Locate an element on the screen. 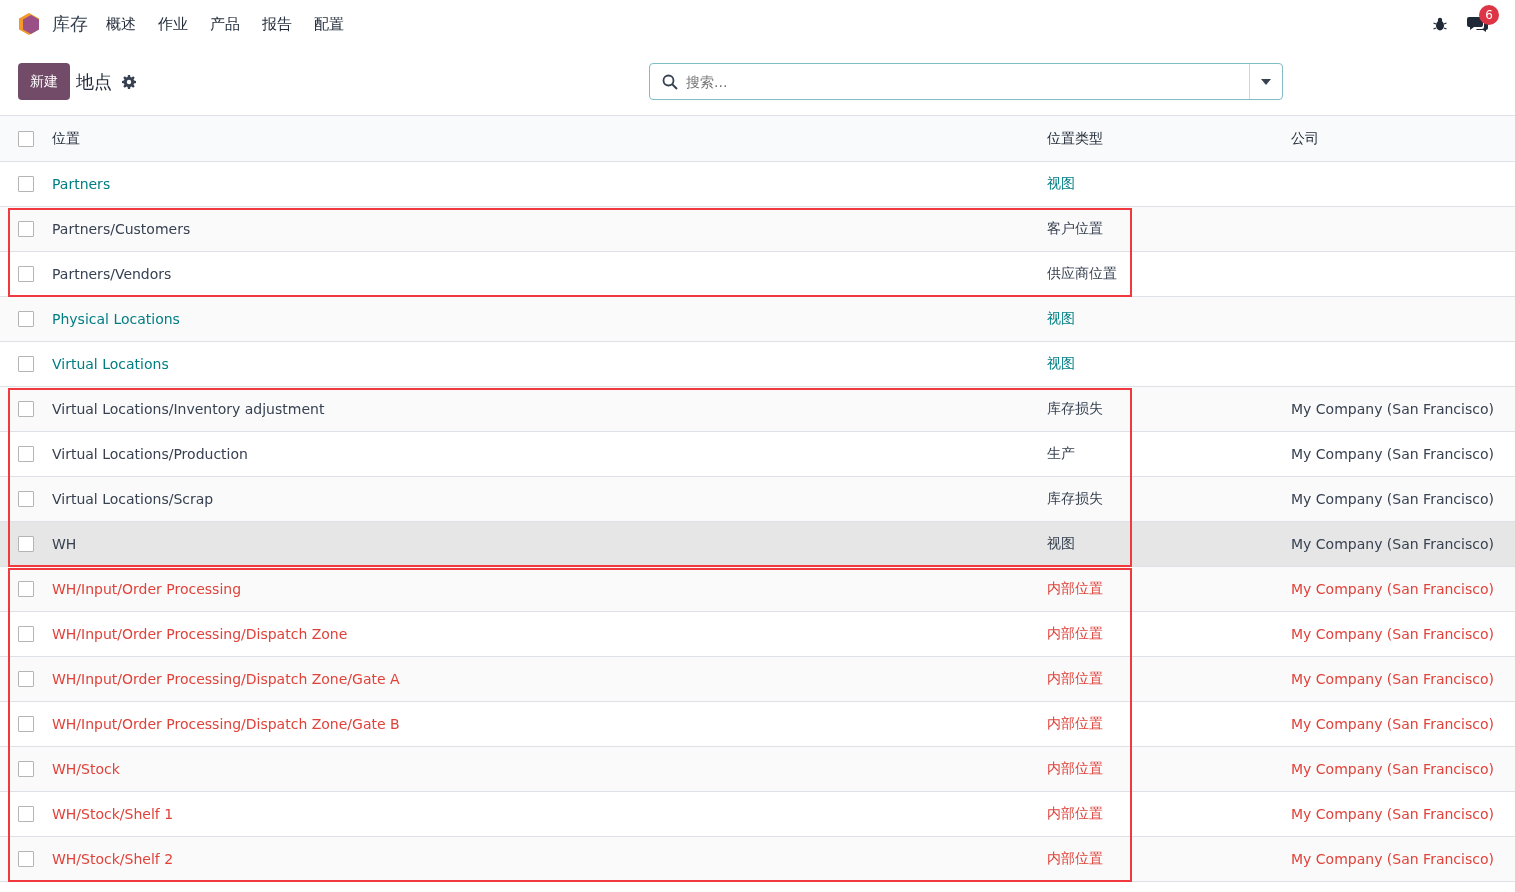 Image resolution: width=1515 pixels, height=892 pixels. notification-badge: 6 is located at coordinates (1489, 15).